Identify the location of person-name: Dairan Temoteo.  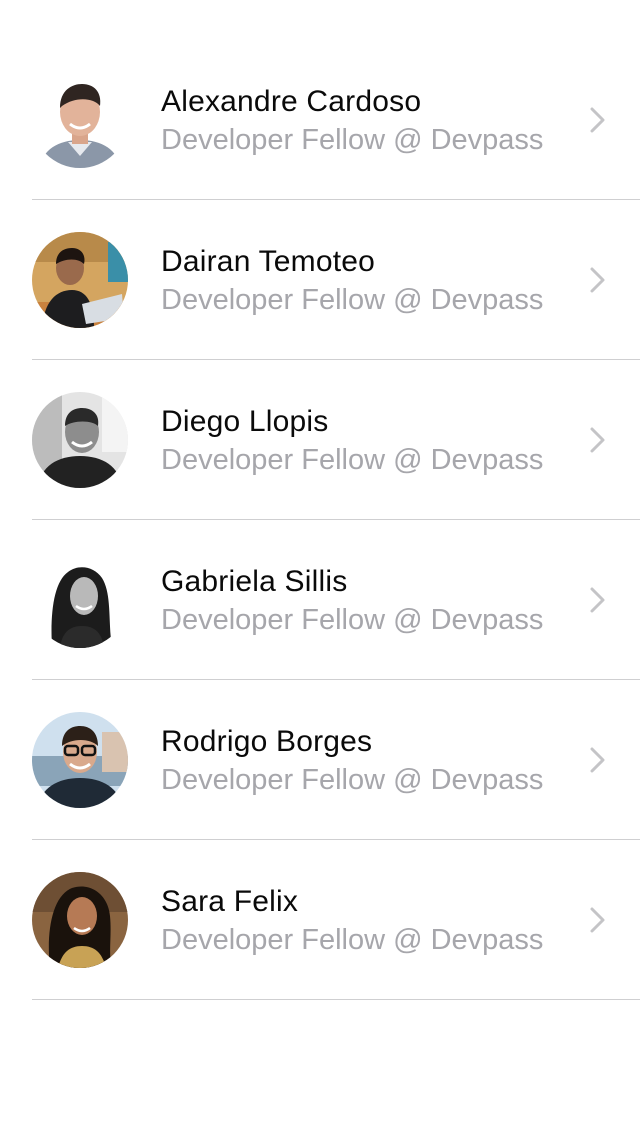
(268, 261).